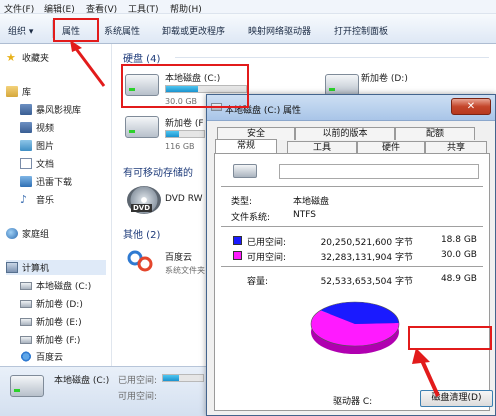  I want to click on nav-computer: 计算机, so click(56, 267).